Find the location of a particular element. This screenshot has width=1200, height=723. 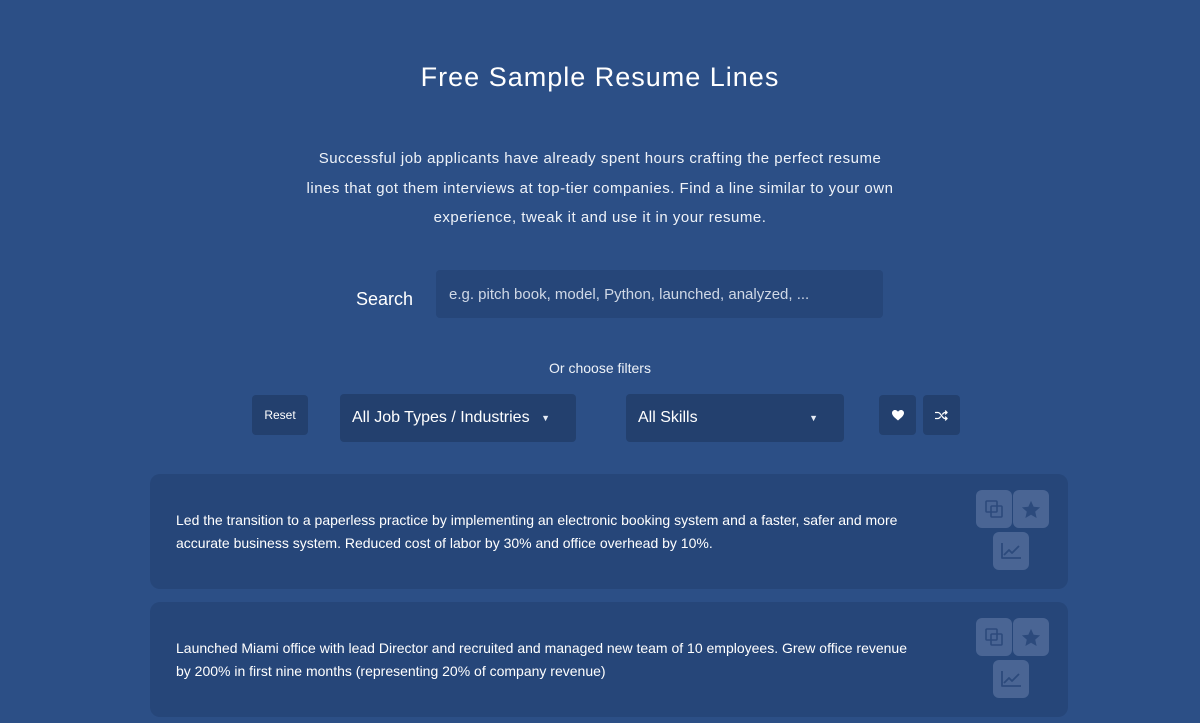

shuffle-icon is located at coordinates (941, 415).